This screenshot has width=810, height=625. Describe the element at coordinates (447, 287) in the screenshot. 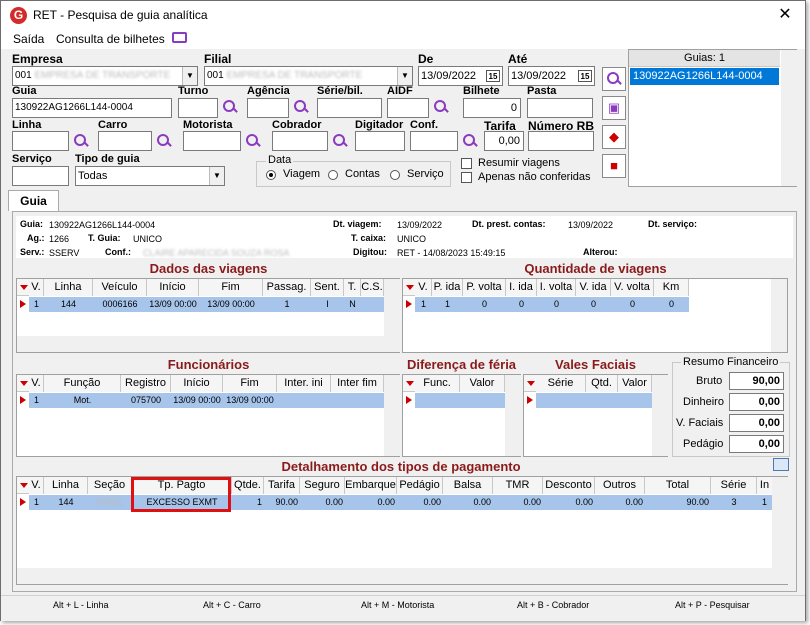

I see `col-pida: P. ida` at that location.